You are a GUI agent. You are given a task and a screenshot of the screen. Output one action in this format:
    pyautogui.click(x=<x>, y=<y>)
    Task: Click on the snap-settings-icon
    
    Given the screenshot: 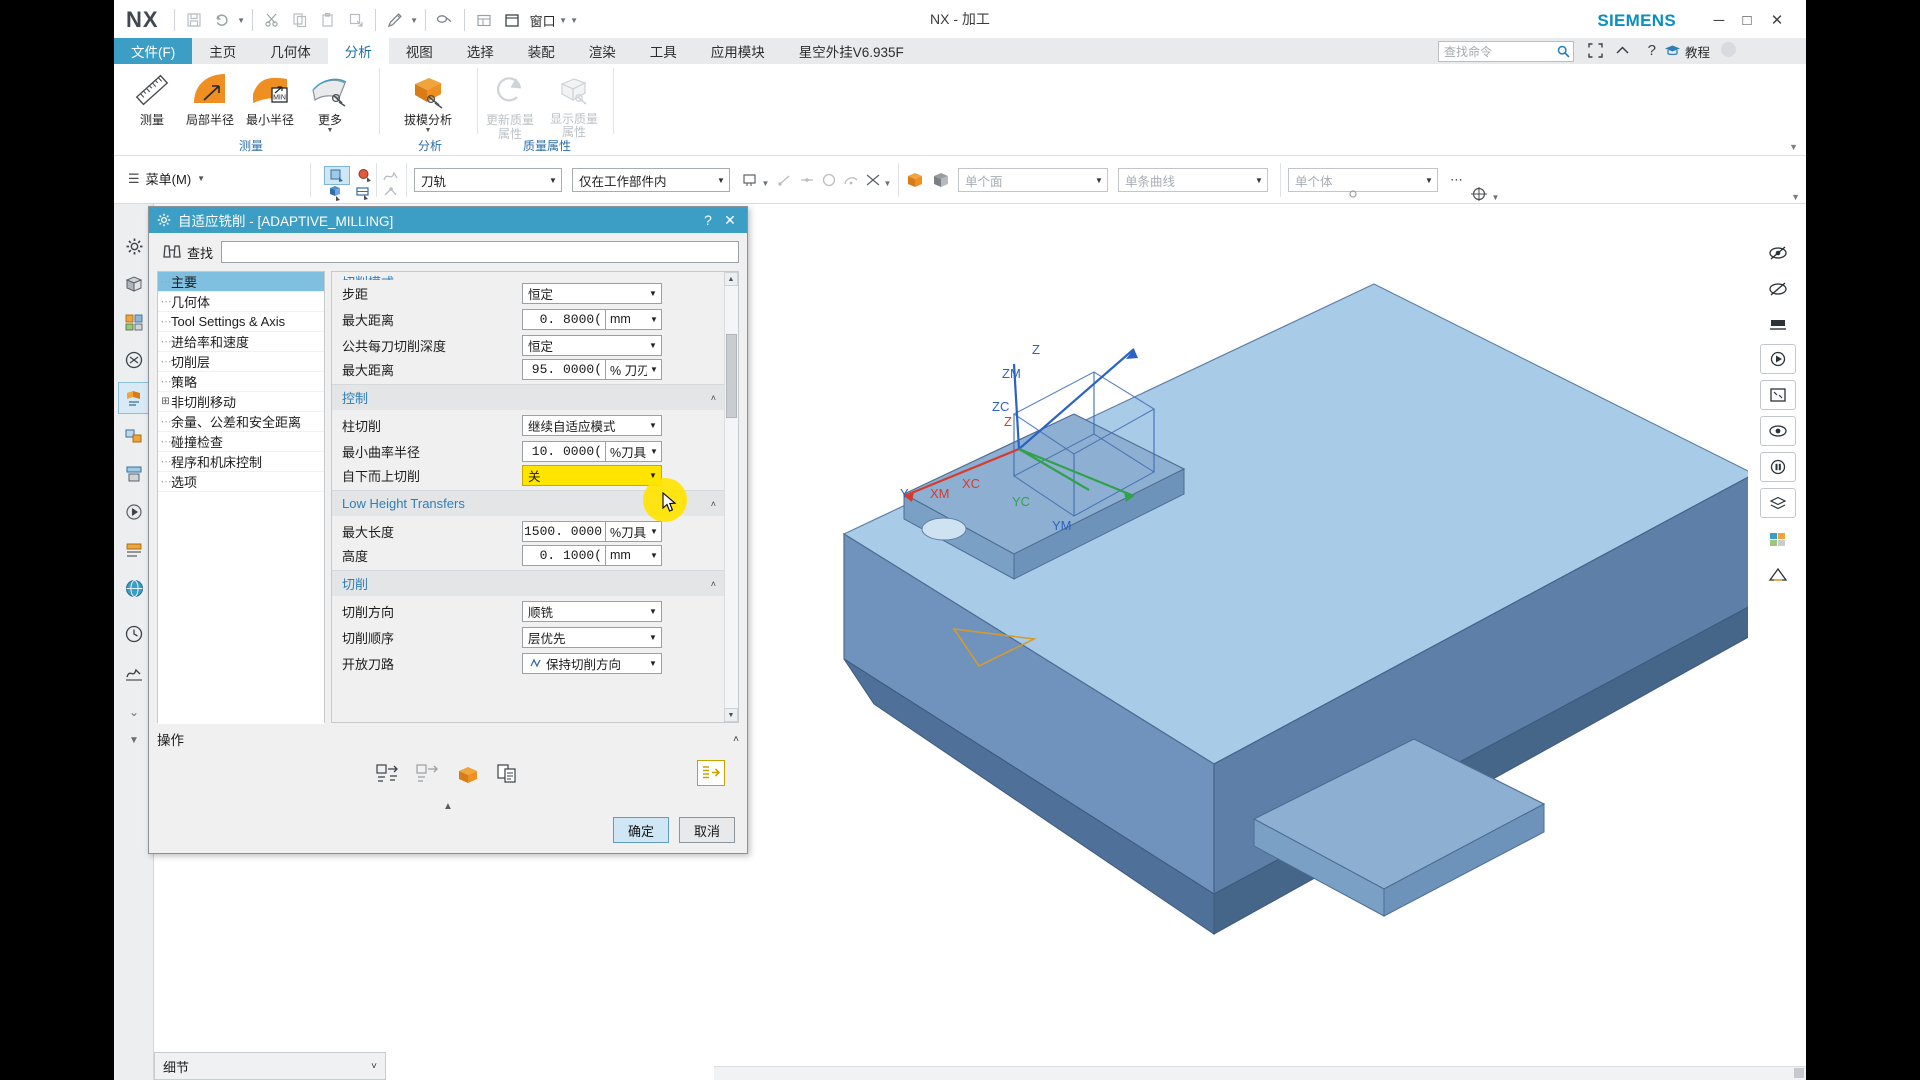 What is the action you would take?
    pyautogui.click(x=1353, y=194)
    